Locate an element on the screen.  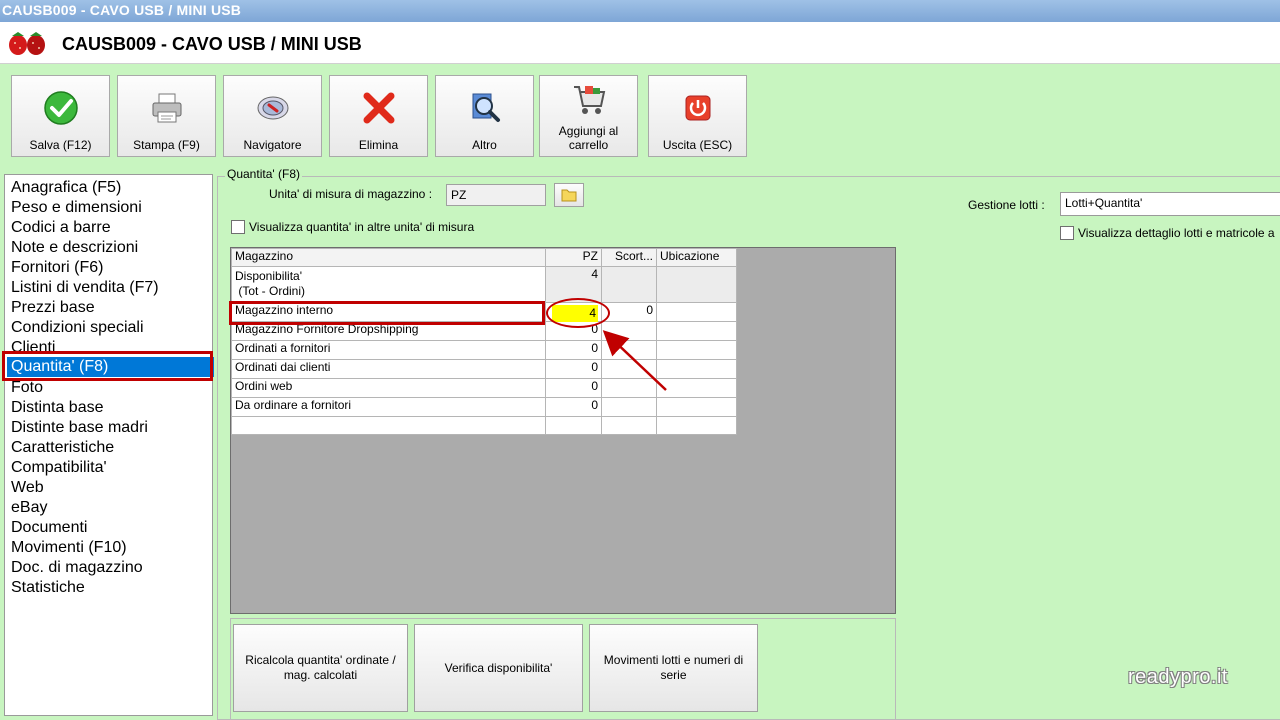
sidebar-item-doc-magazzino: Doc. di magazzino is located at coordinates (77, 568).